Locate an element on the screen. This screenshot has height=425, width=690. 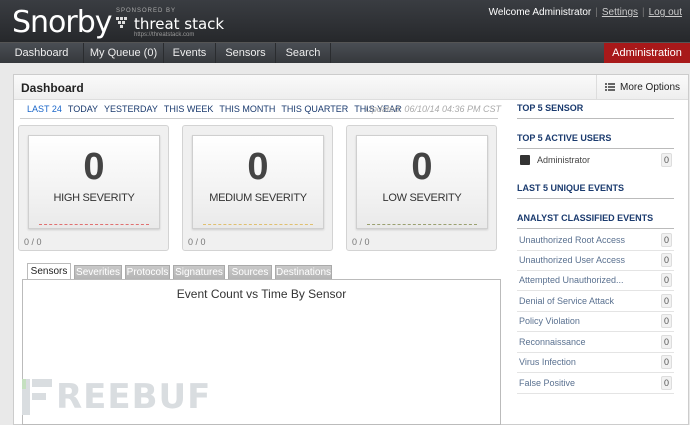
list-item-user: Administrator 0 is located at coordinates (595, 161).